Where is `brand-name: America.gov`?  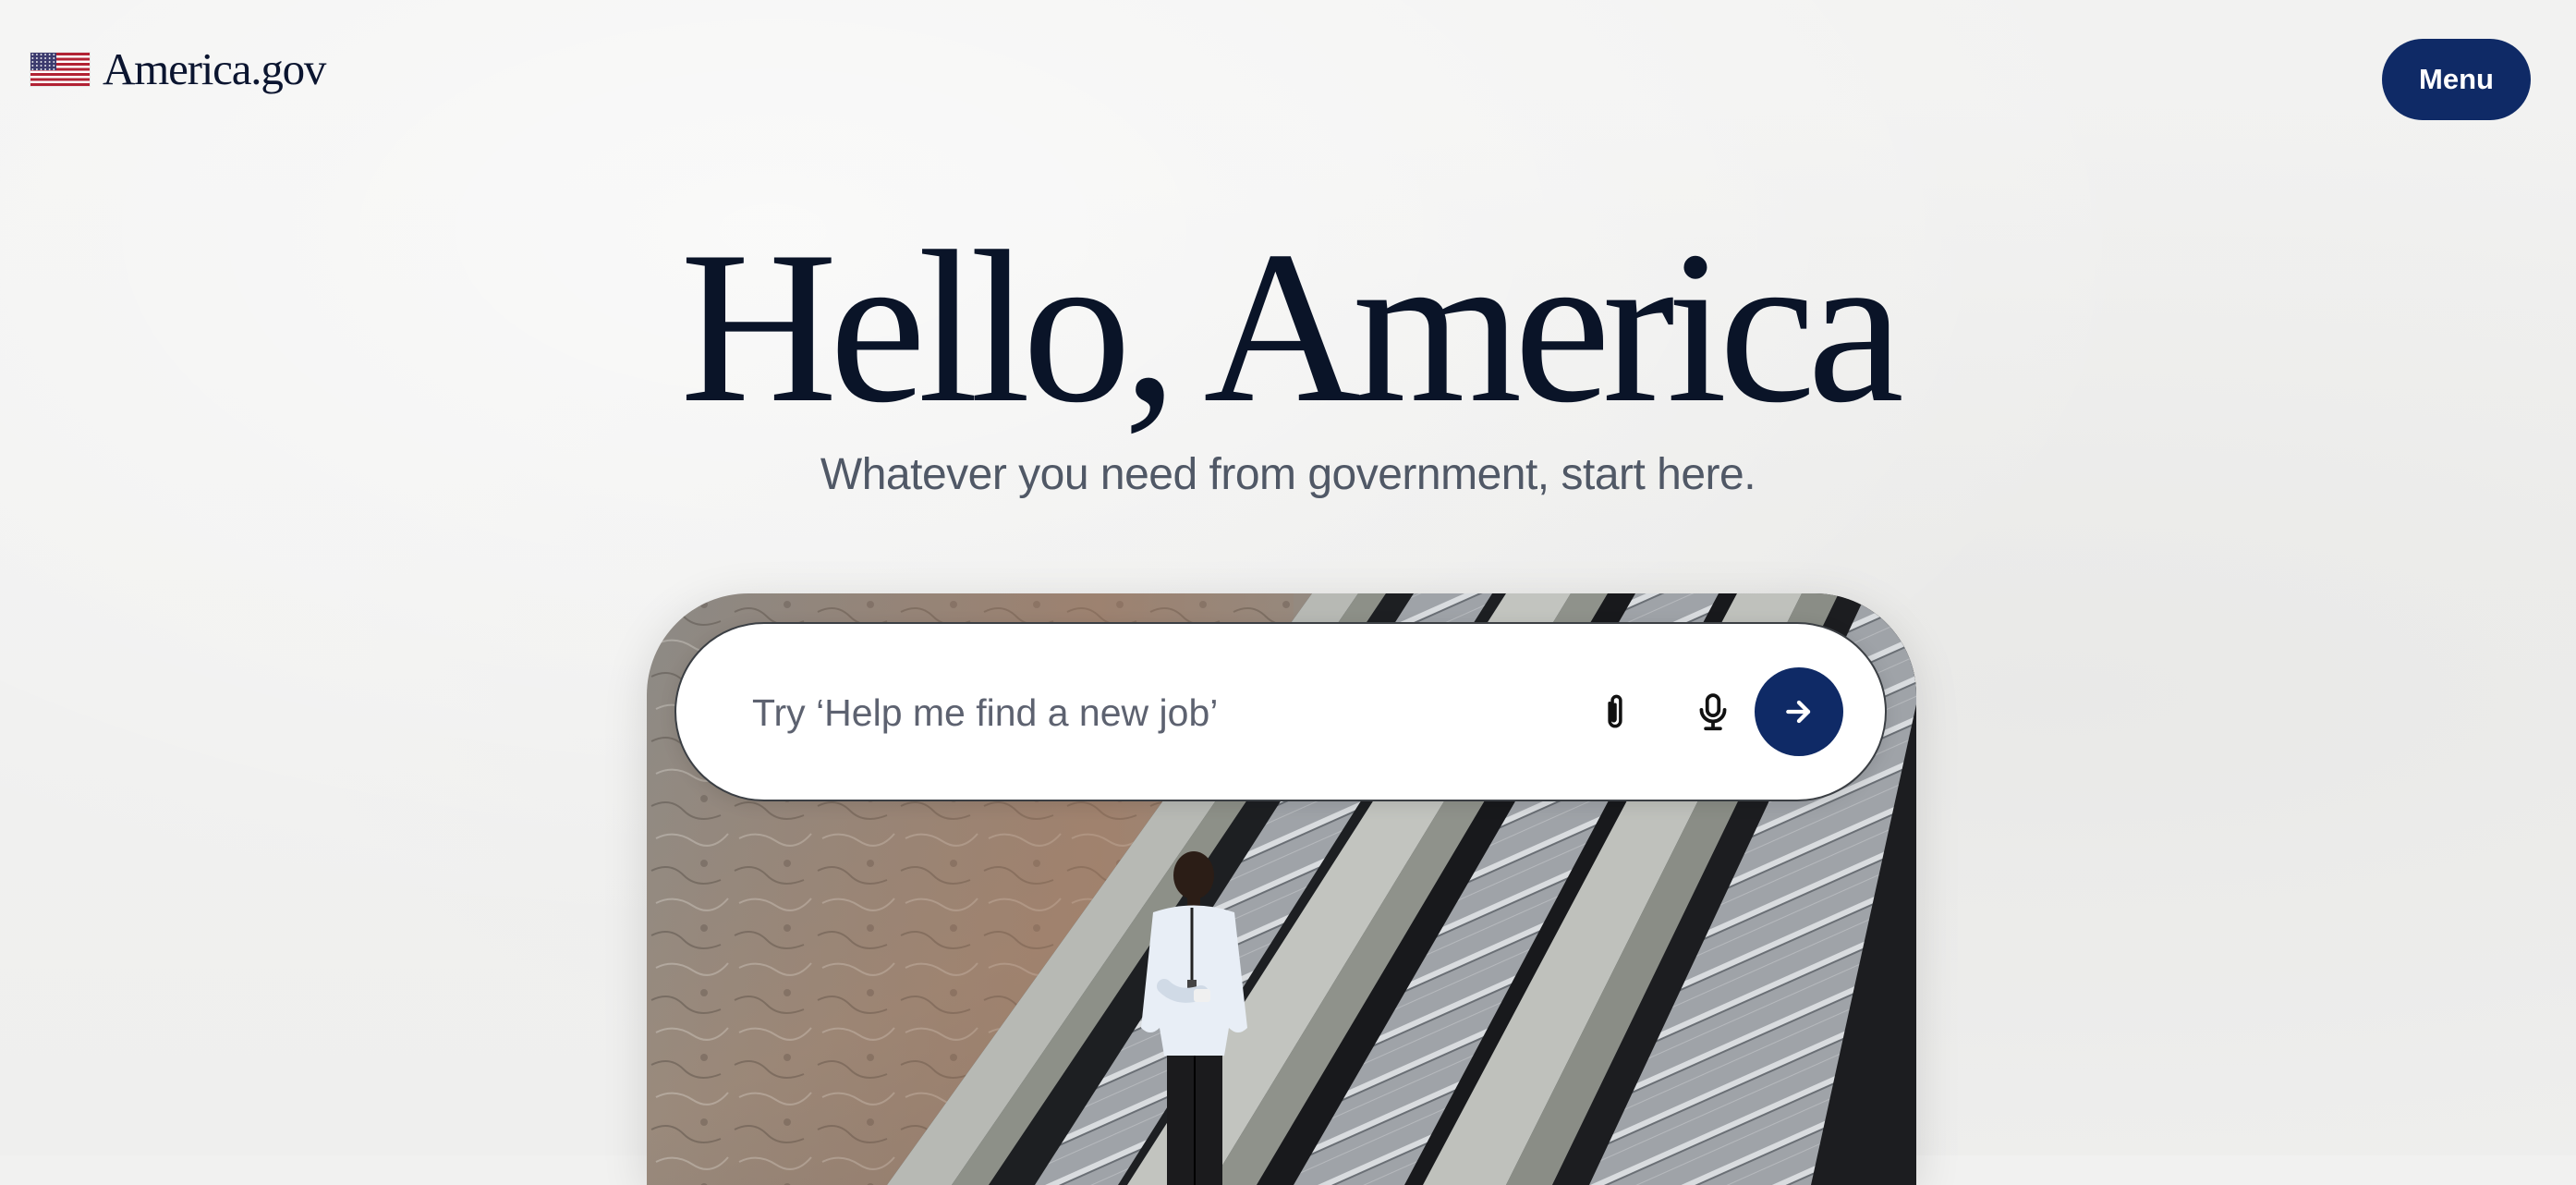
brand-name: America.gov is located at coordinates (214, 69).